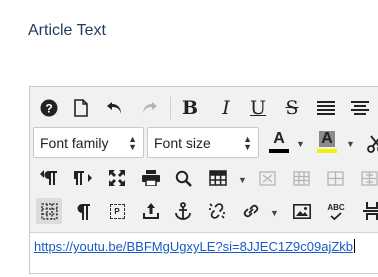  I want to click on spellcheck-button: ABC, so click(336, 211).